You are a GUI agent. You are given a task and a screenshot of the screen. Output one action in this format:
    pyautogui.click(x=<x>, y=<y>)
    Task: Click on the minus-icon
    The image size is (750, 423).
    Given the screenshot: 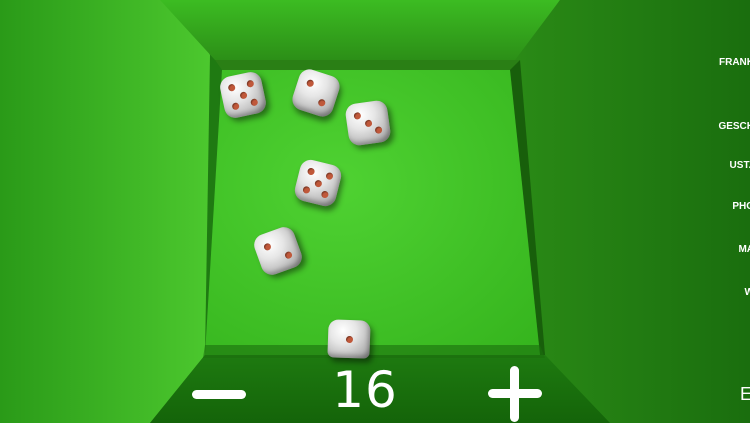 What is the action you would take?
    pyautogui.click(x=219, y=394)
    